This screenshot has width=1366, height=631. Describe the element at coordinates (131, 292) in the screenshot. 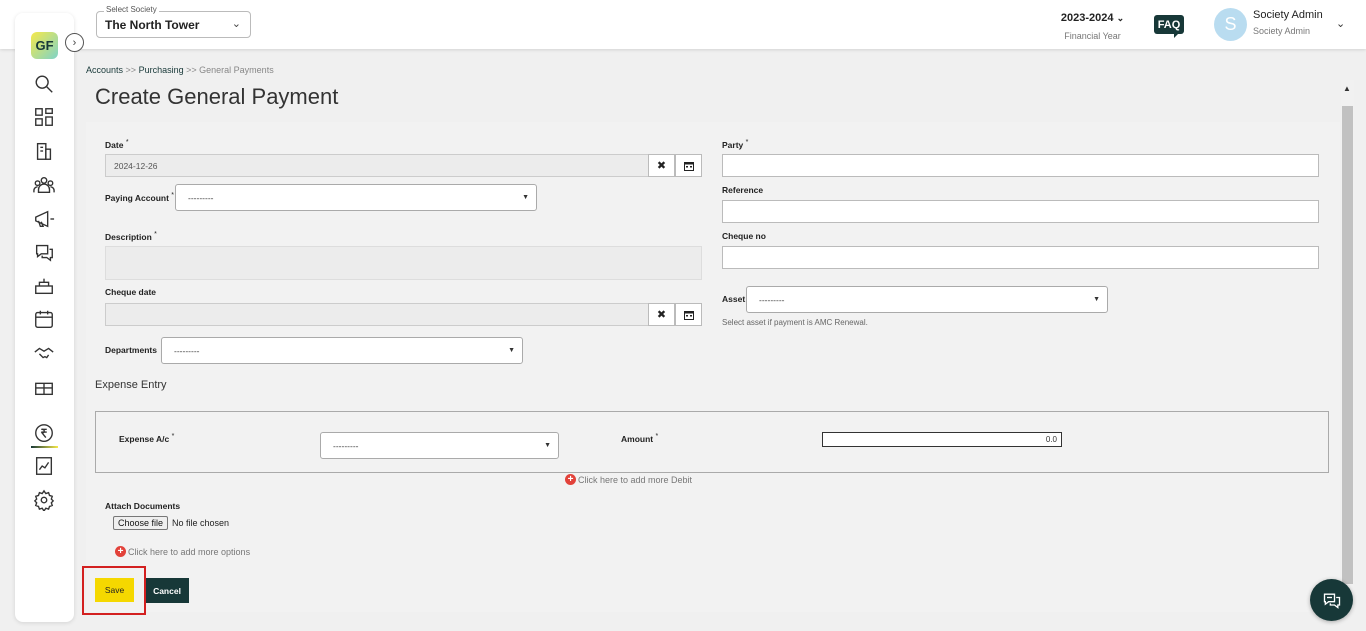

I see `cheque-date-label: Cheque date` at that location.